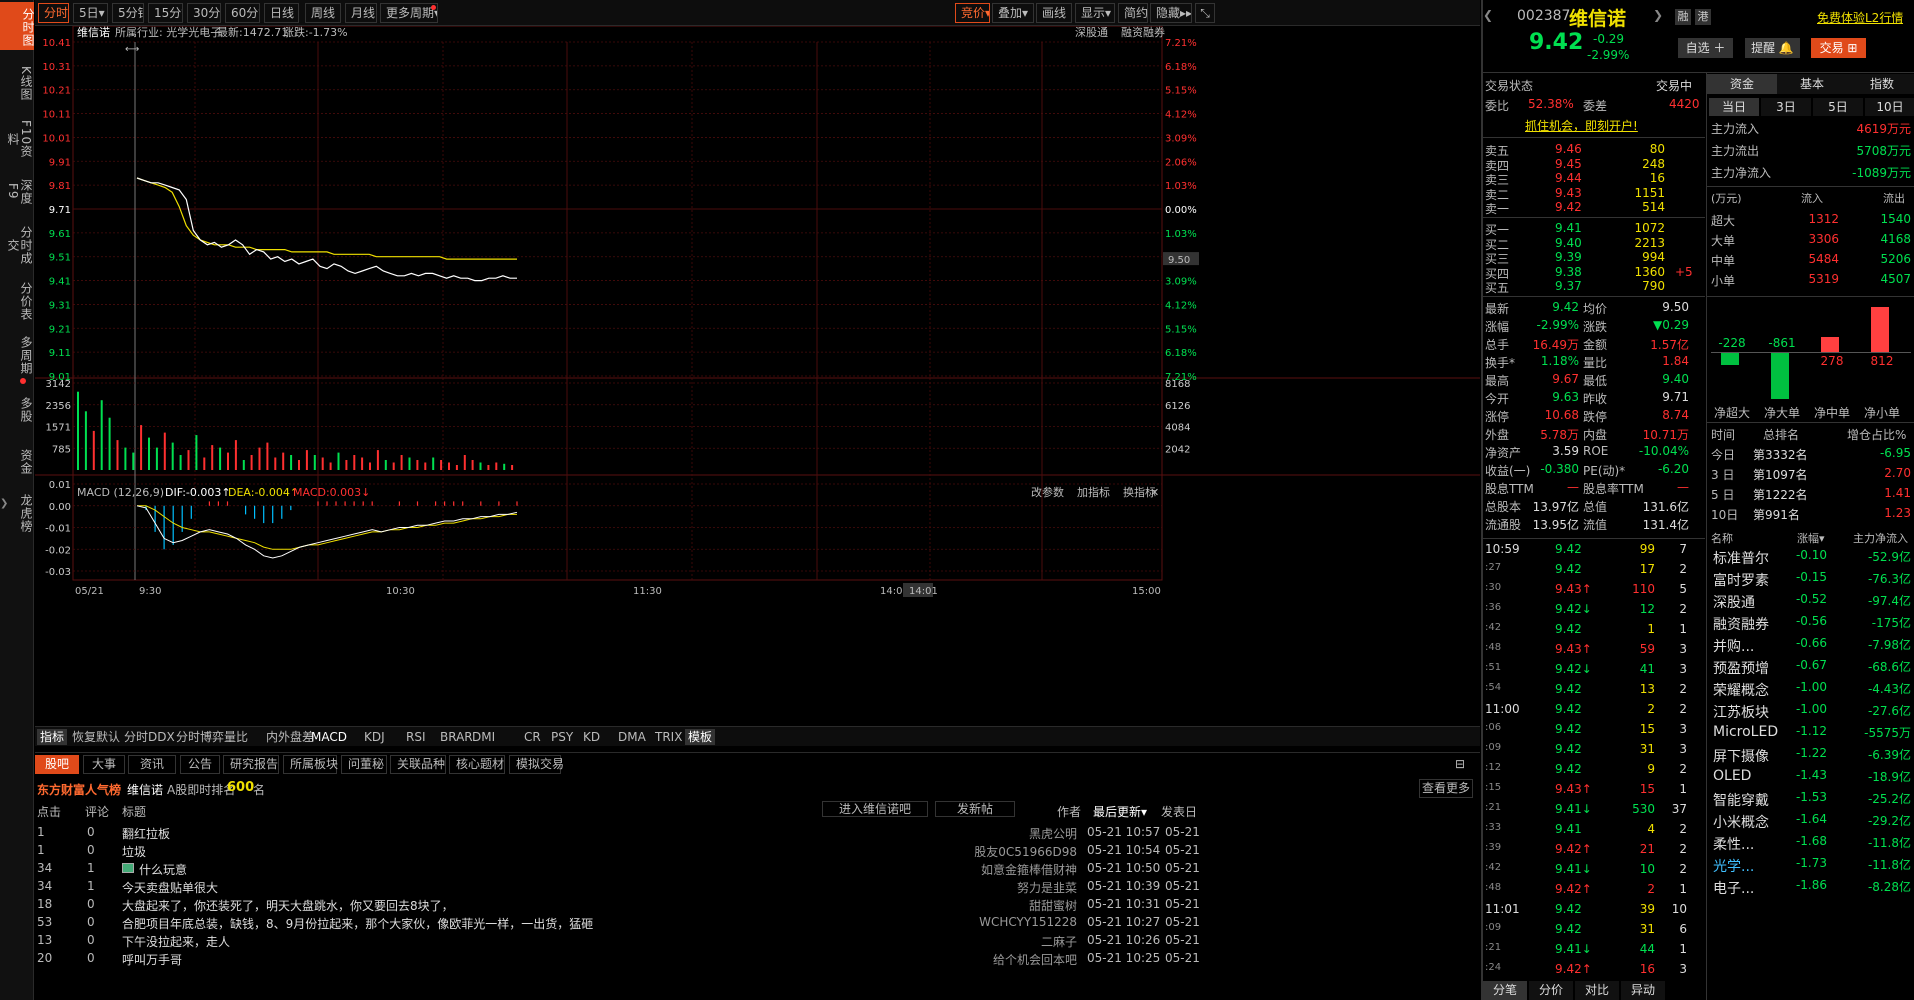 The height and width of the screenshot is (1000, 1914). What do you see at coordinates (1488, 15) in the screenshot?
I see `prev-stock-icon: ❮` at bounding box center [1488, 15].